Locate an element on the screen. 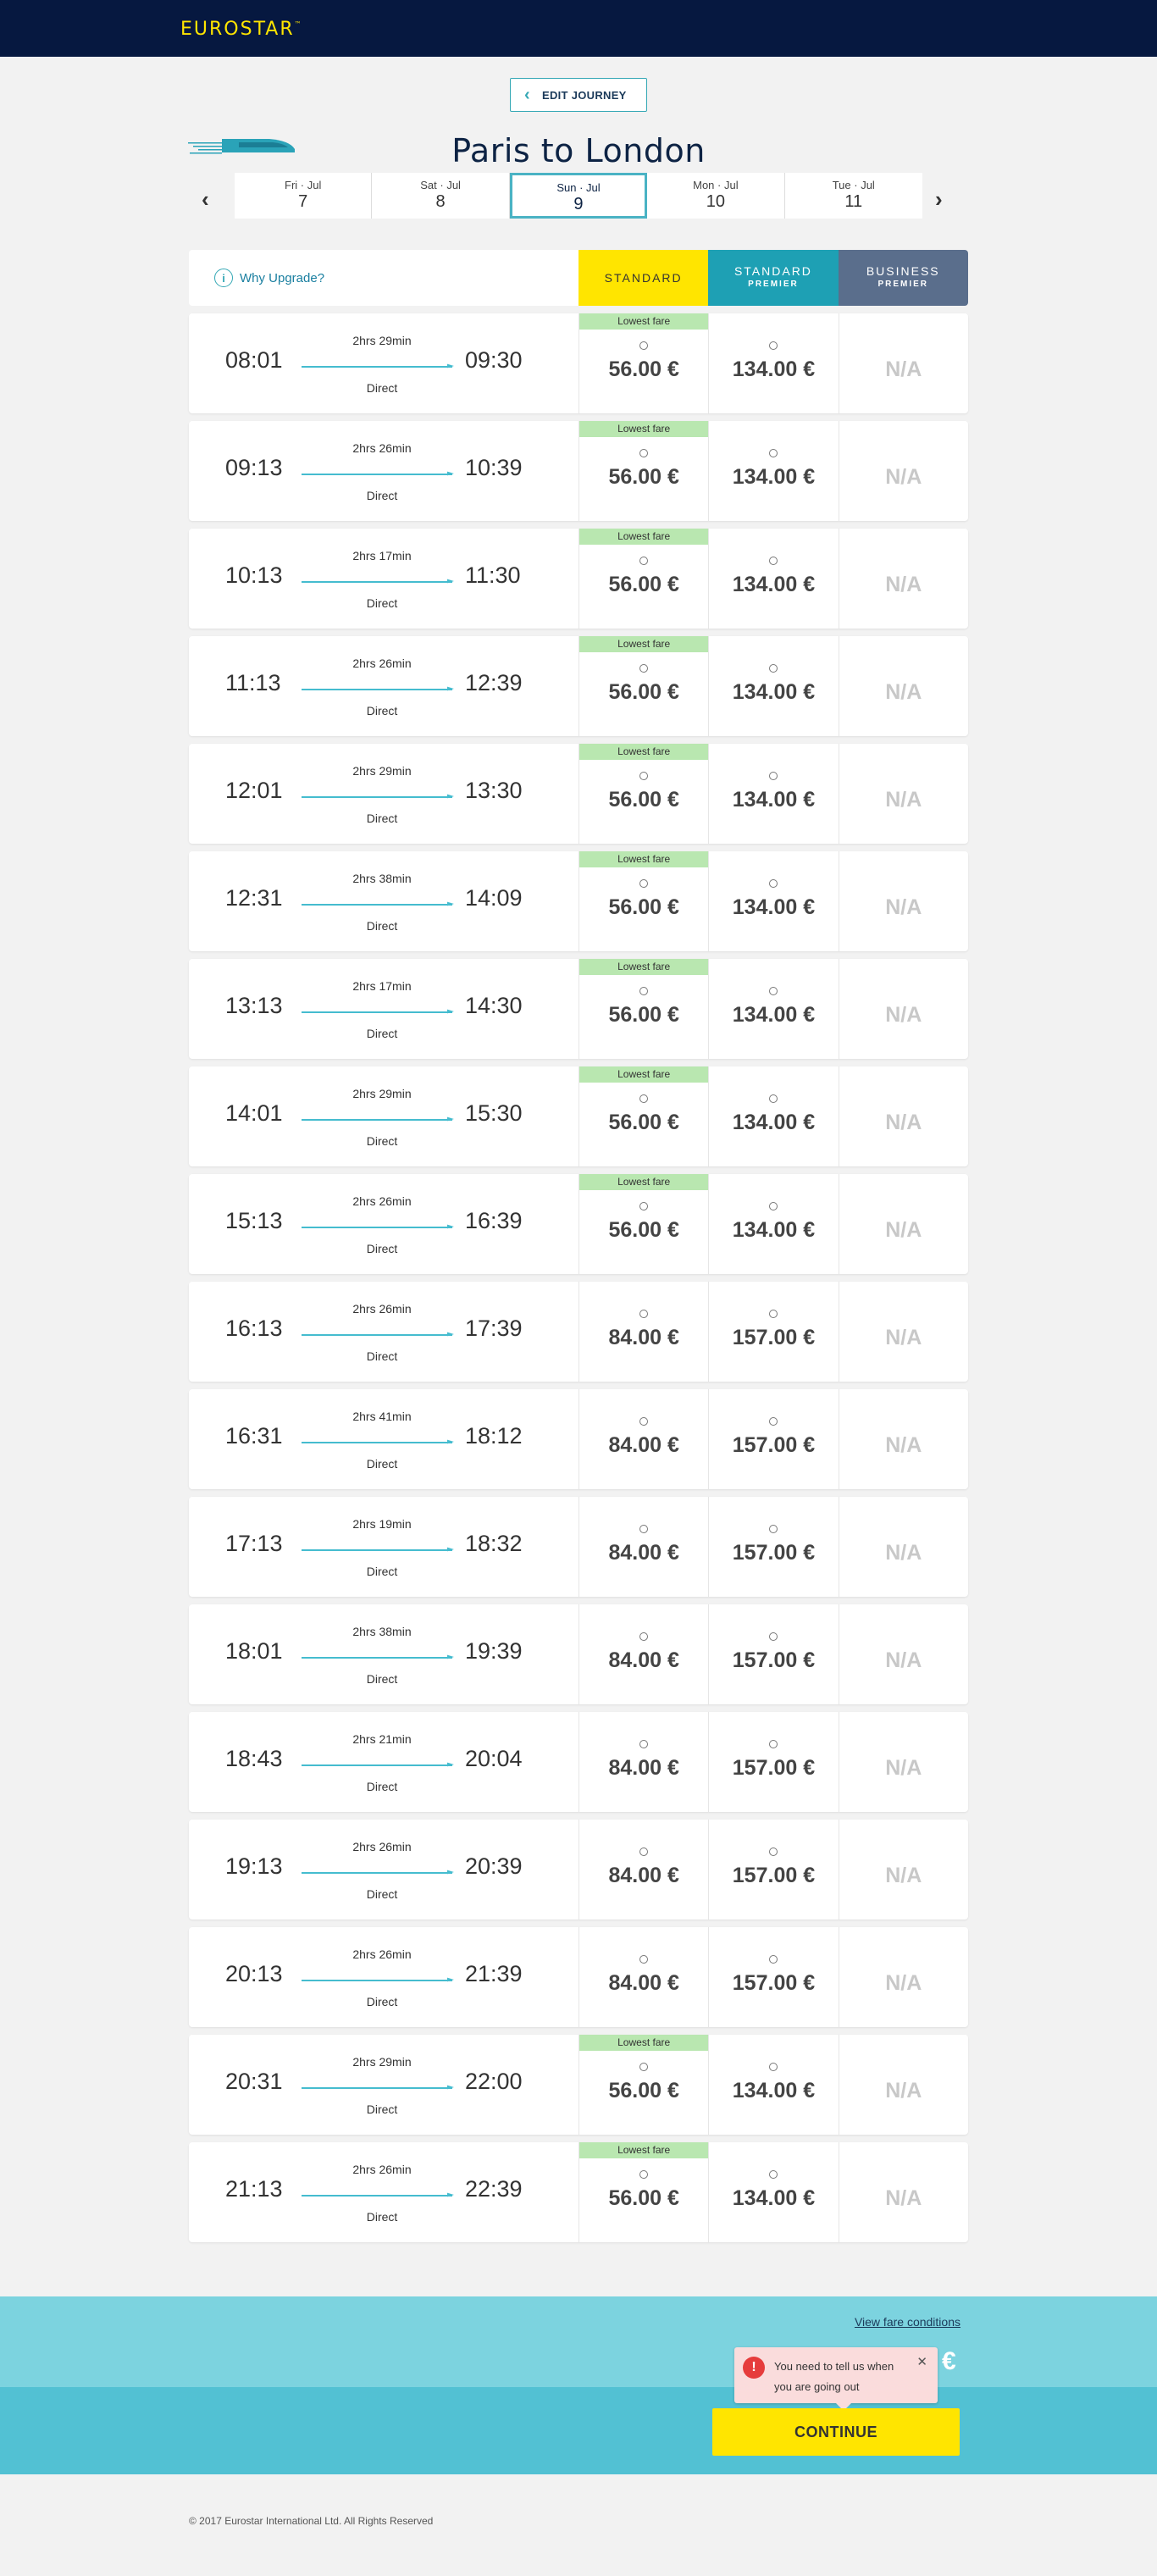 This screenshot has height=2576, width=1157. departure-time: 14:01 is located at coordinates (254, 1113).